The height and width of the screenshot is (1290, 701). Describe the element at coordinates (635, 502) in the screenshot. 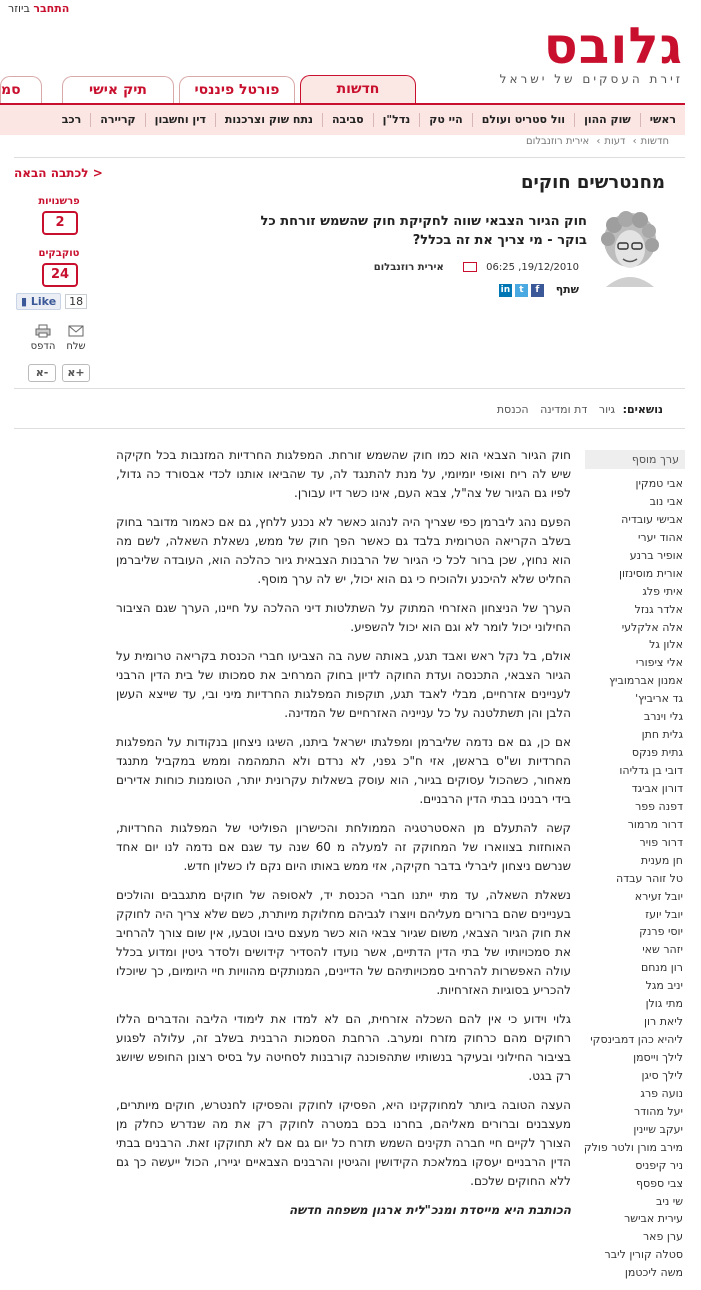

I see `sidebar-columnist-link: אבי נוב` at that location.